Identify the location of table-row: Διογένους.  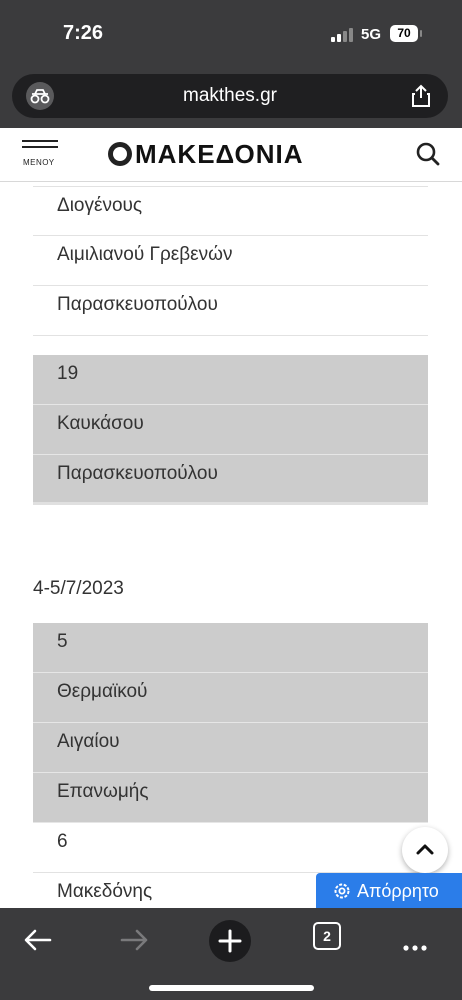
(230, 211).